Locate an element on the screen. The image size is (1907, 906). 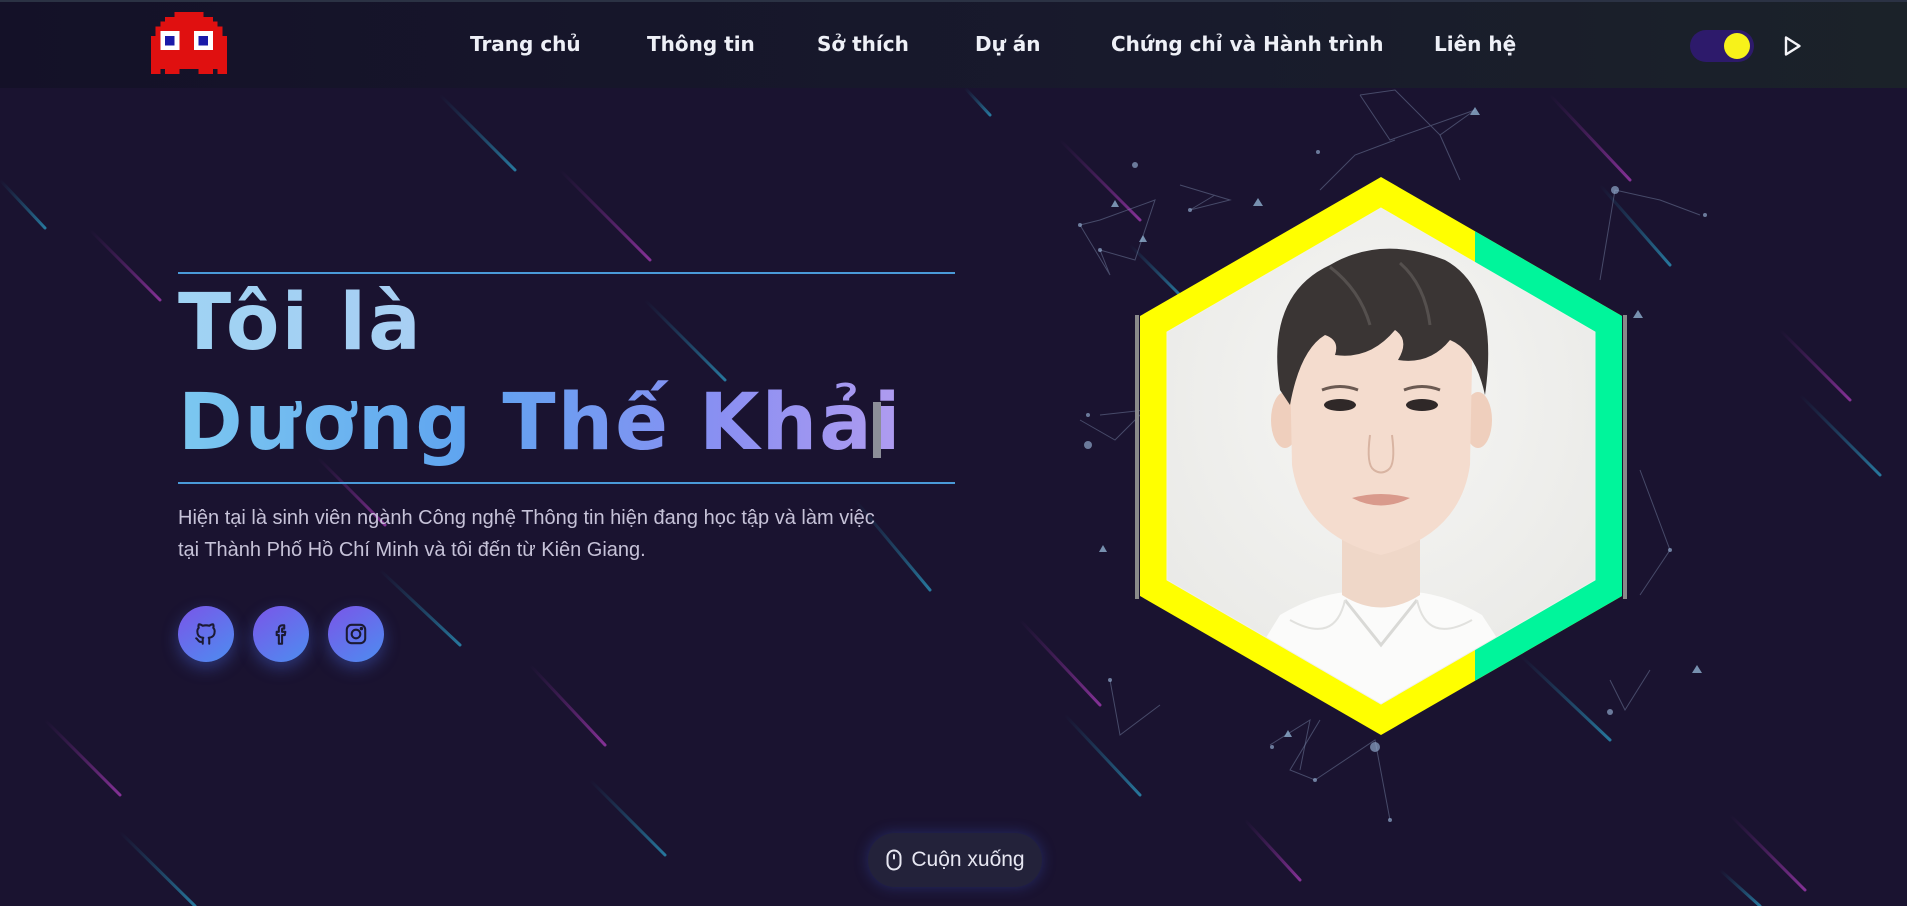
hero-divider-top is located at coordinates (566, 273).